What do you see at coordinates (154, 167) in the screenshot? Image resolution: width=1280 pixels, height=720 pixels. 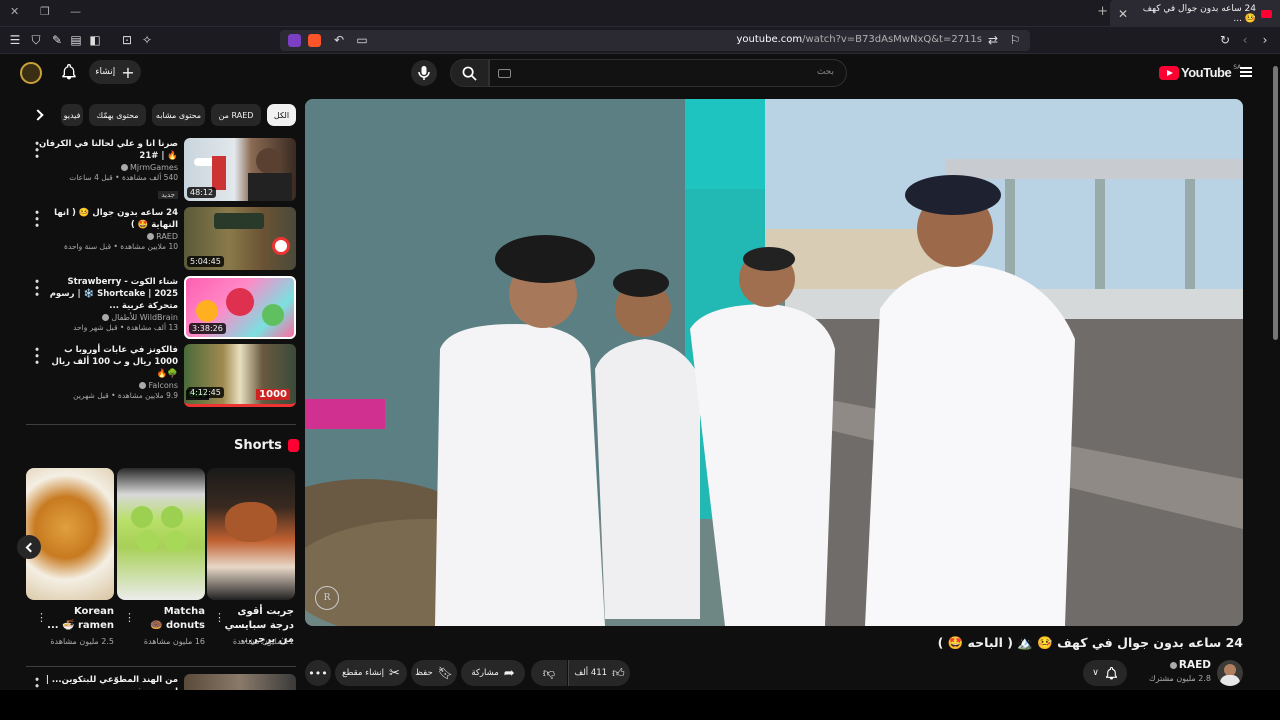 I see `channel-name: MjrmGames` at bounding box center [154, 167].